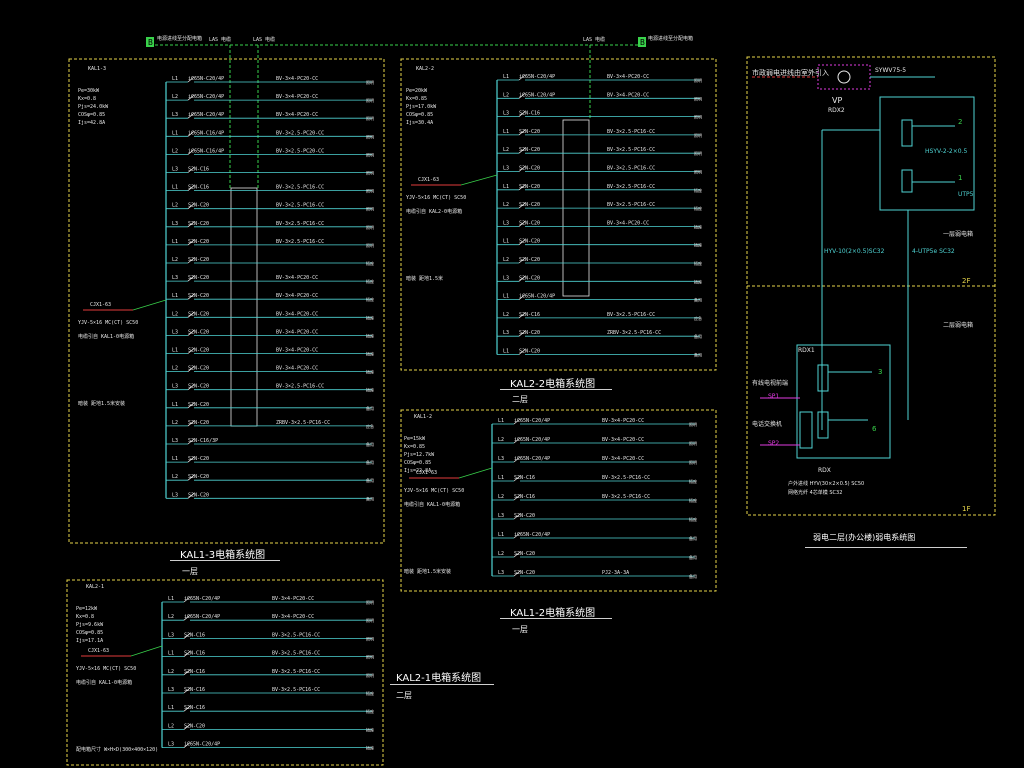 Image resolution: width=1024 pixels, height=768 pixels. I want to click on kal13-incoming: CJX1-63, so click(100, 305).